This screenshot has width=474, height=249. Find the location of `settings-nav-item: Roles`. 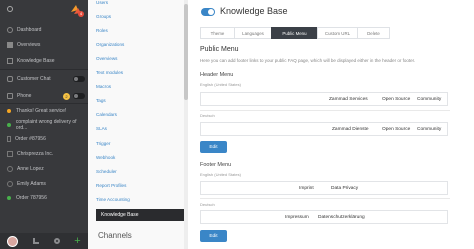

settings-nav-item: Roles is located at coordinates (102, 30).